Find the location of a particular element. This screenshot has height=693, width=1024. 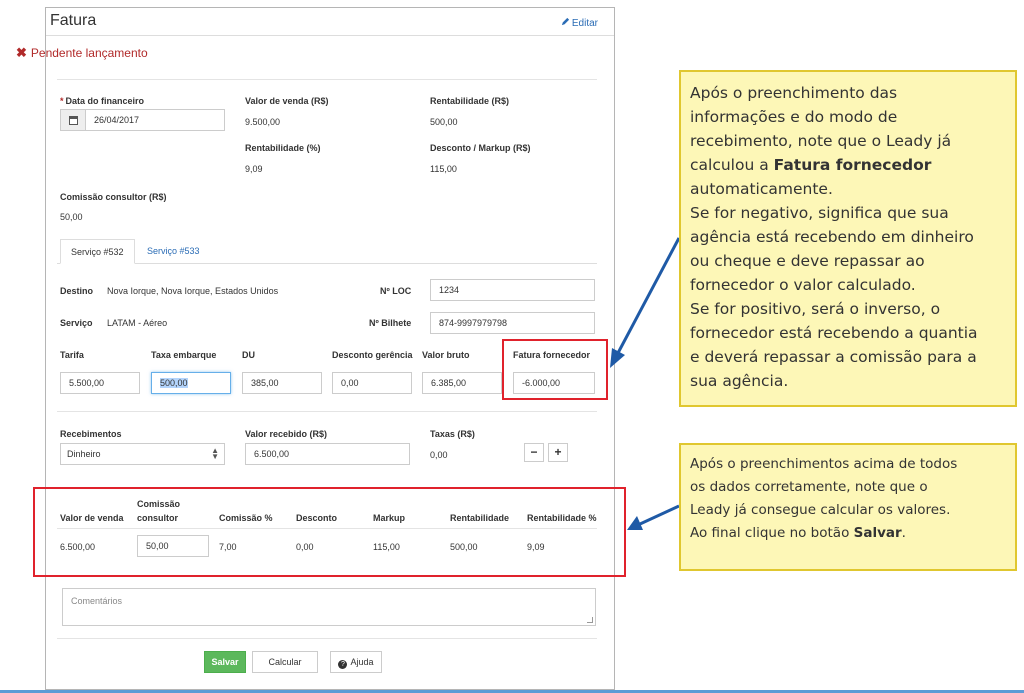

servico-label: Serviço is located at coordinates (76, 323).